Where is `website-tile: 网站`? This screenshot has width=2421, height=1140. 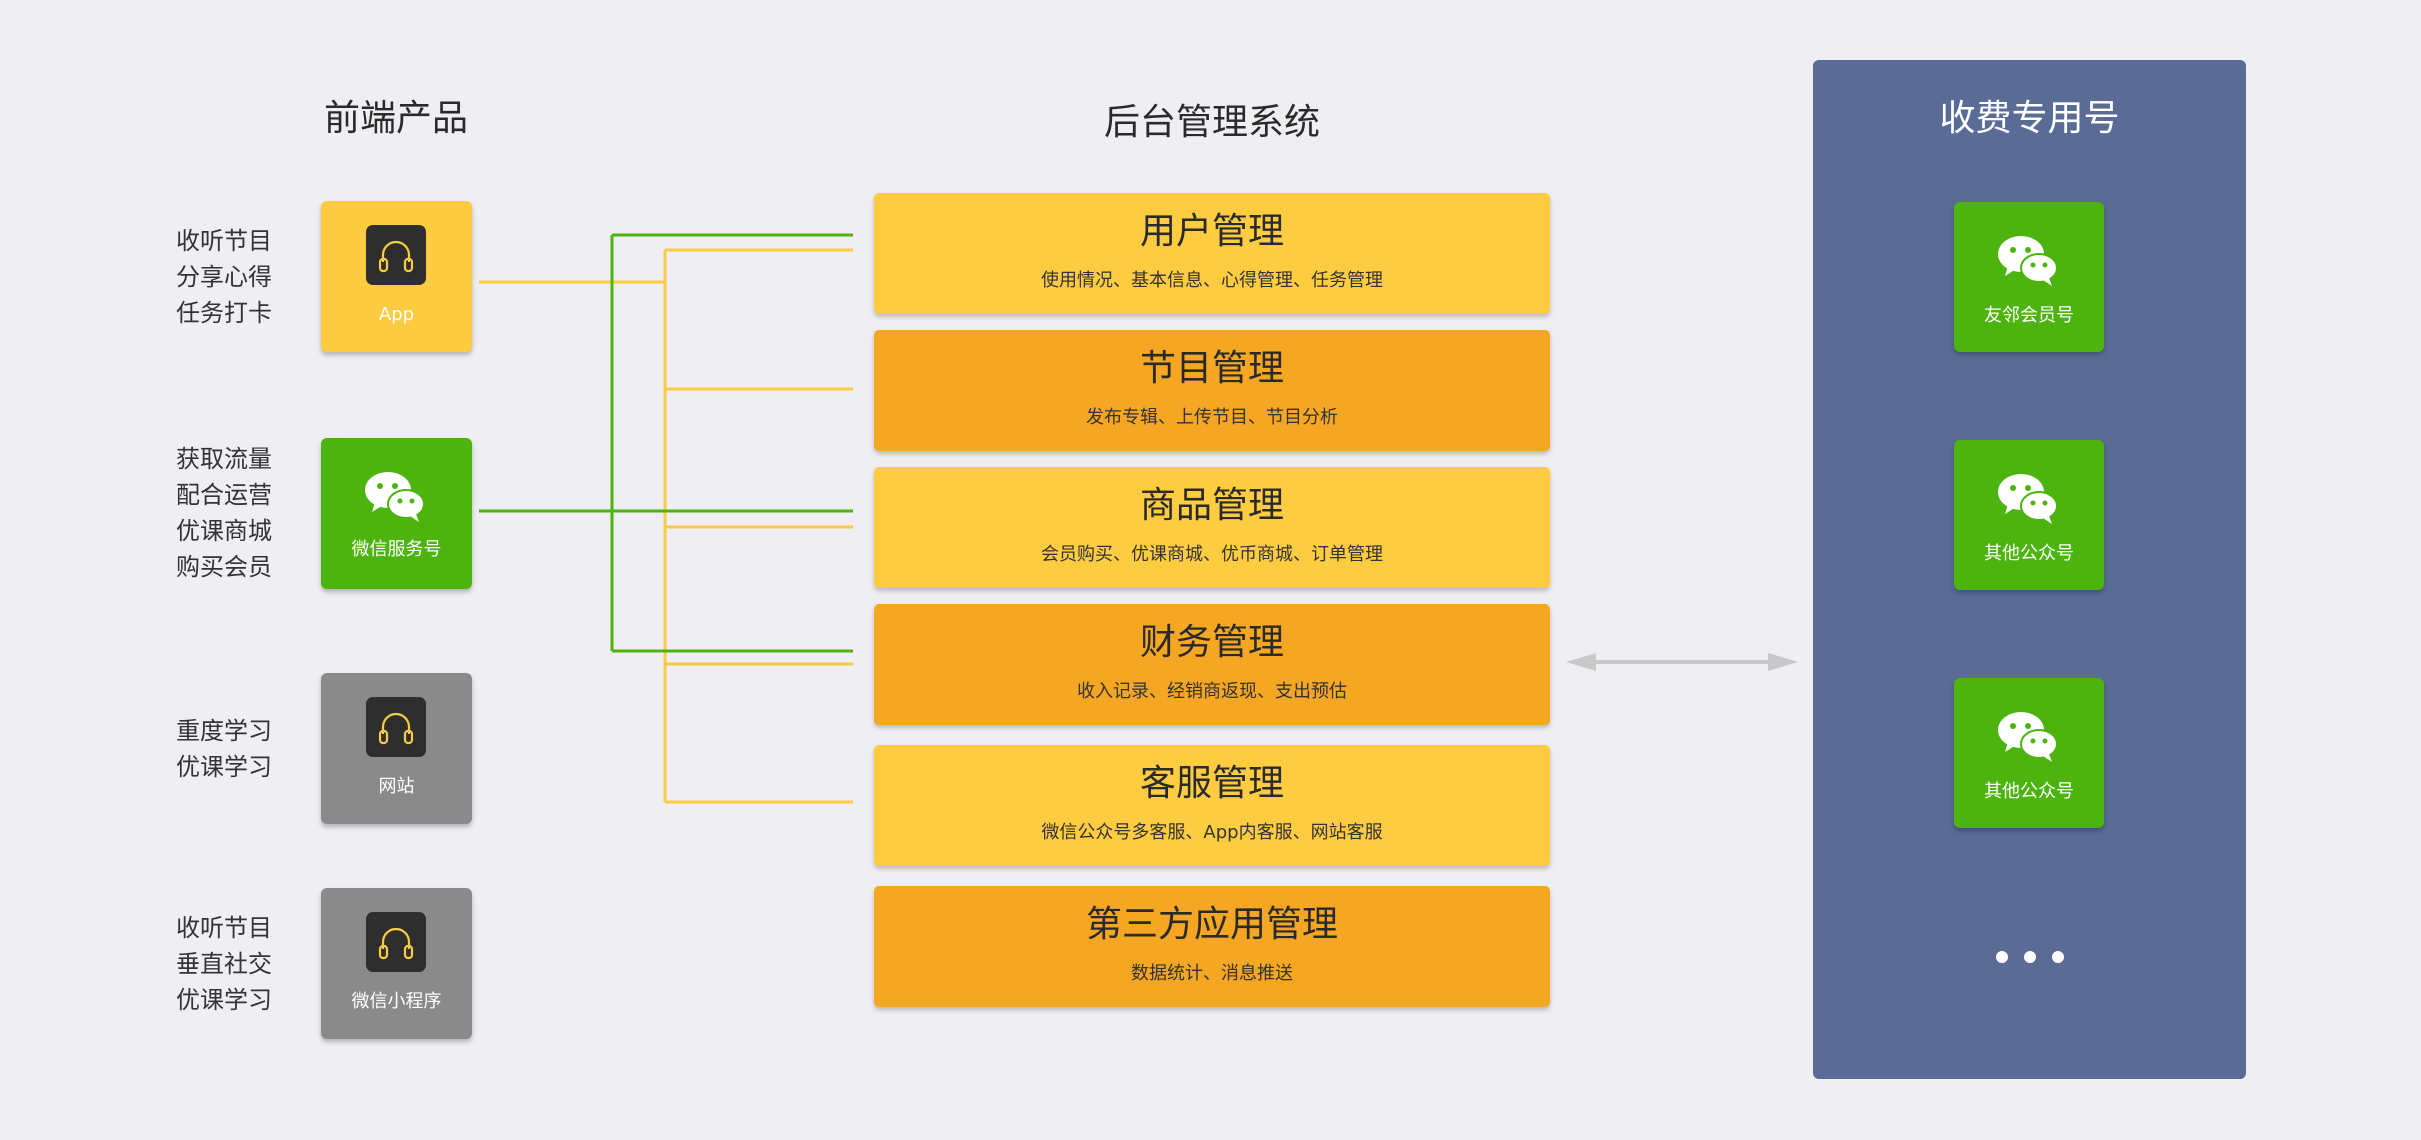 website-tile: 网站 is located at coordinates (396, 748).